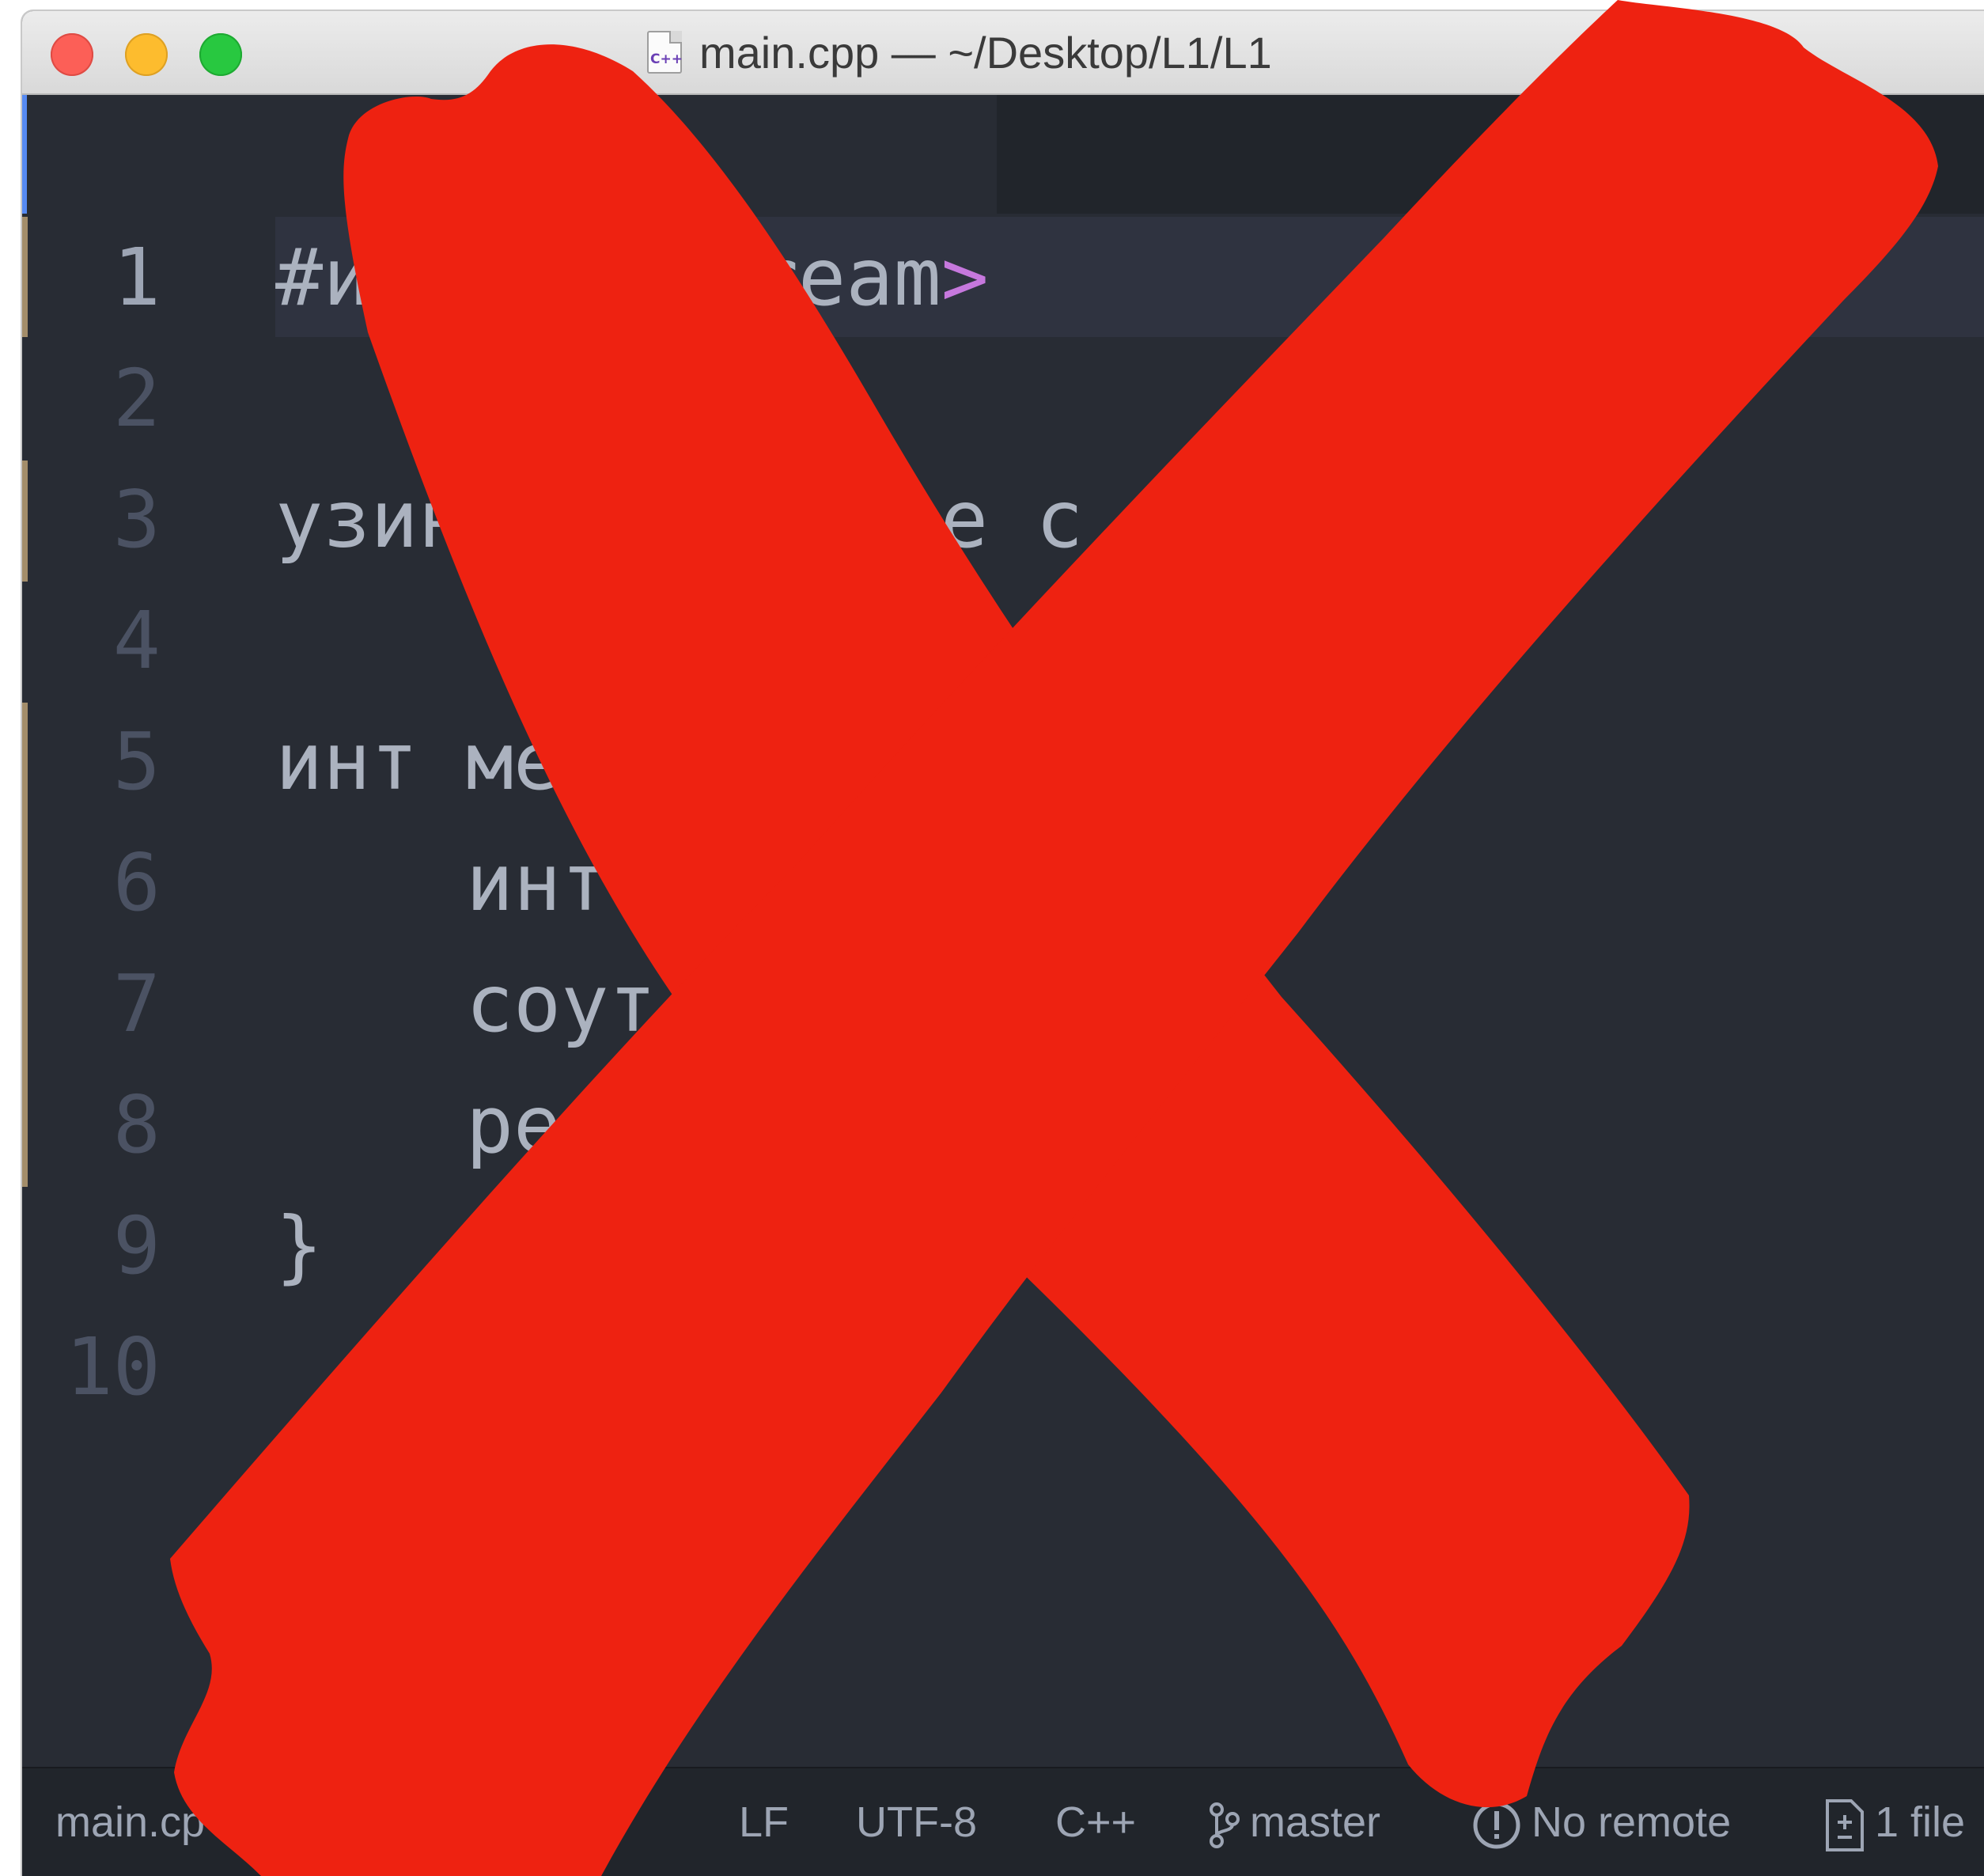 This screenshot has width=1984, height=1876. What do you see at coordinates (1234, 1003) in the screenshot?
I see `code-text-fragment: ;` at bounding box center [1234, 1003].